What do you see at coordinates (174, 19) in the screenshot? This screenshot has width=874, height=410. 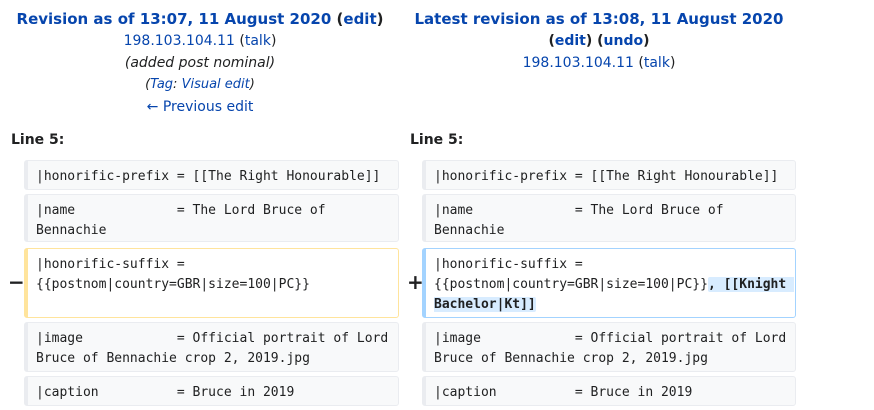 I see `left-revision-title: Revision as of 13:07, 11 August 2020` at bounding box center [174, 19].